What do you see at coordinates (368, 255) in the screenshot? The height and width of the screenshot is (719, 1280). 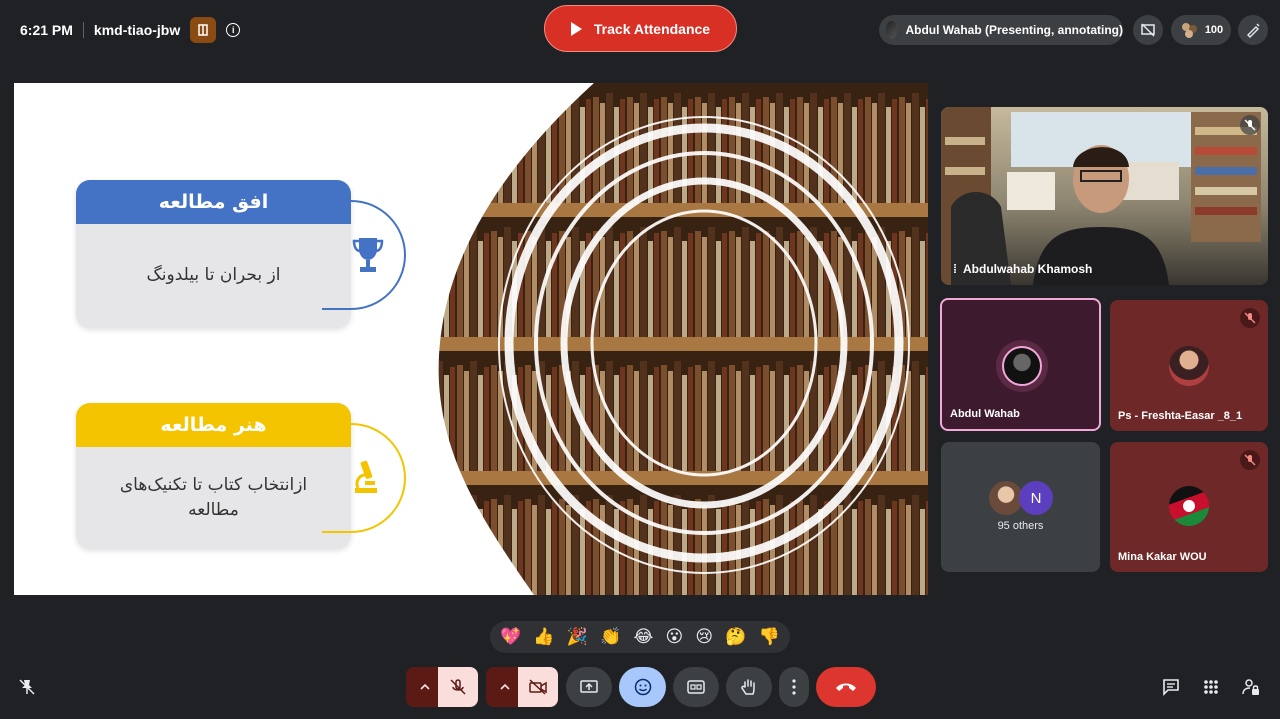 I see `trophy-icon` at bounding box center [368, 255].